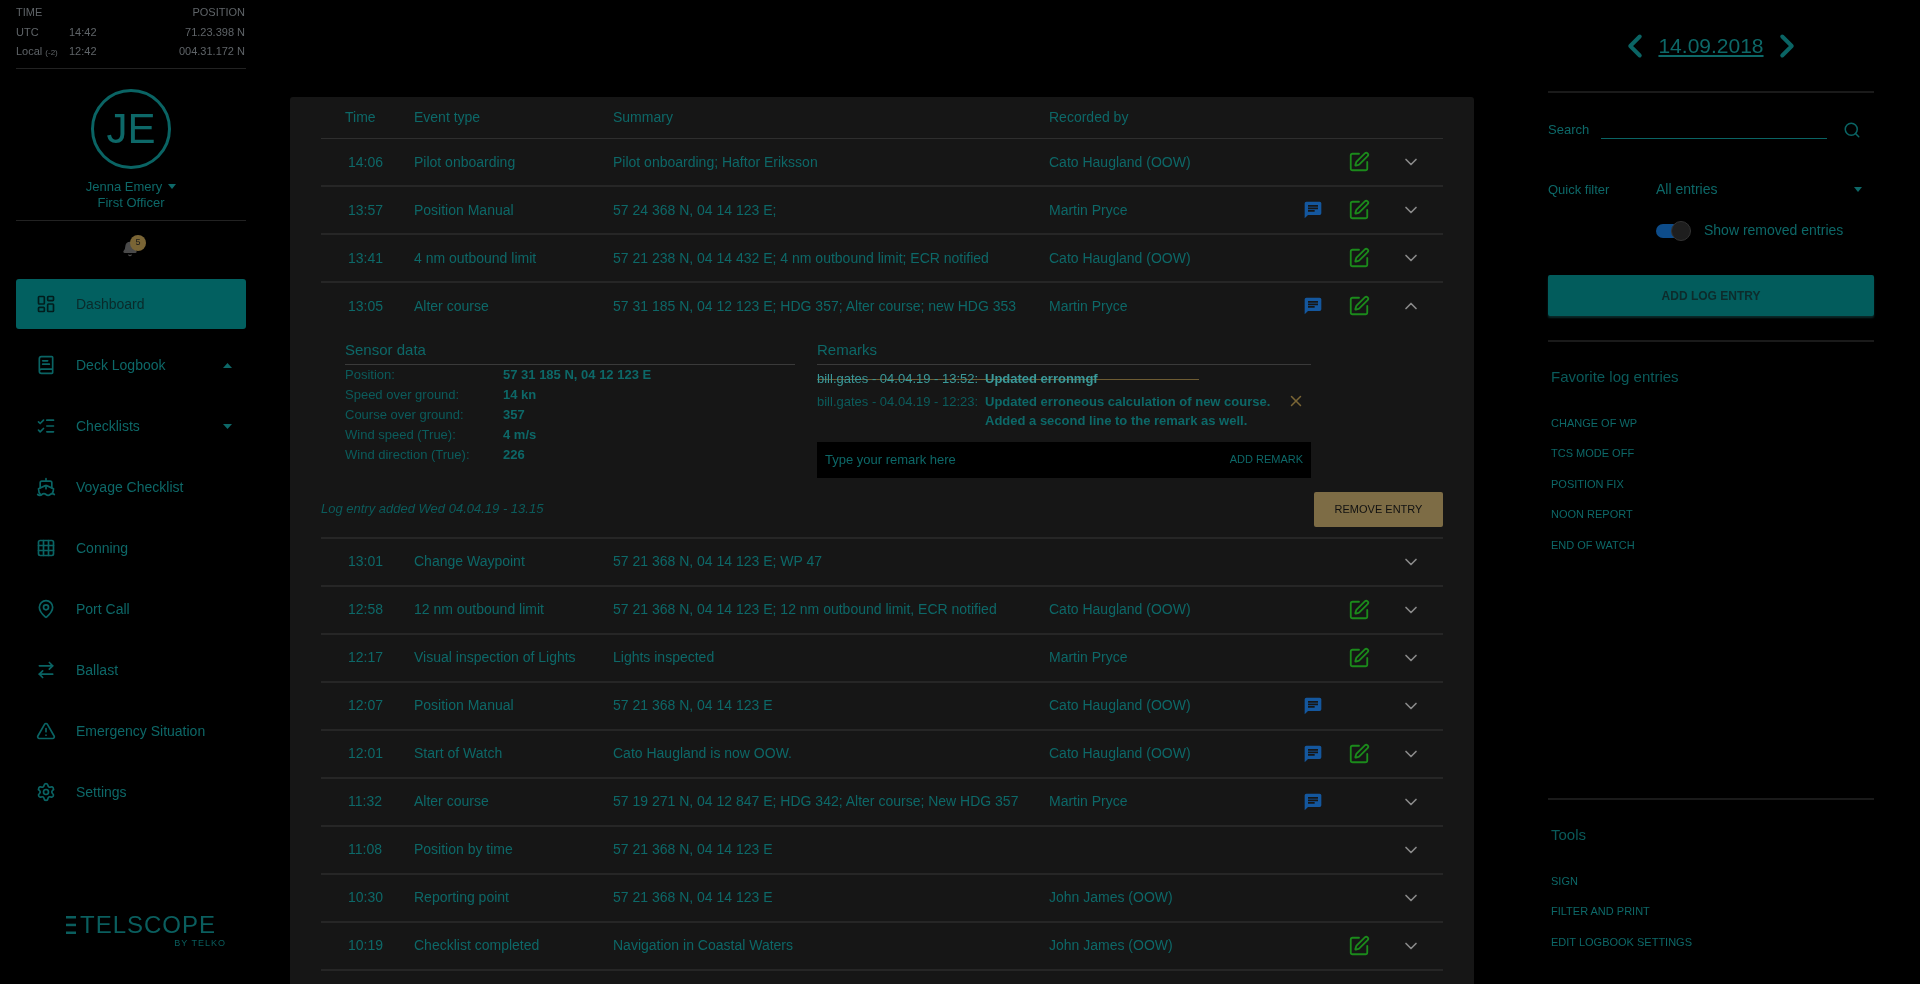  What do you see at coordinates (366, 561) in the screenshot?
I see `time-cell-text: 13:01` at bounding box center [366, 561].